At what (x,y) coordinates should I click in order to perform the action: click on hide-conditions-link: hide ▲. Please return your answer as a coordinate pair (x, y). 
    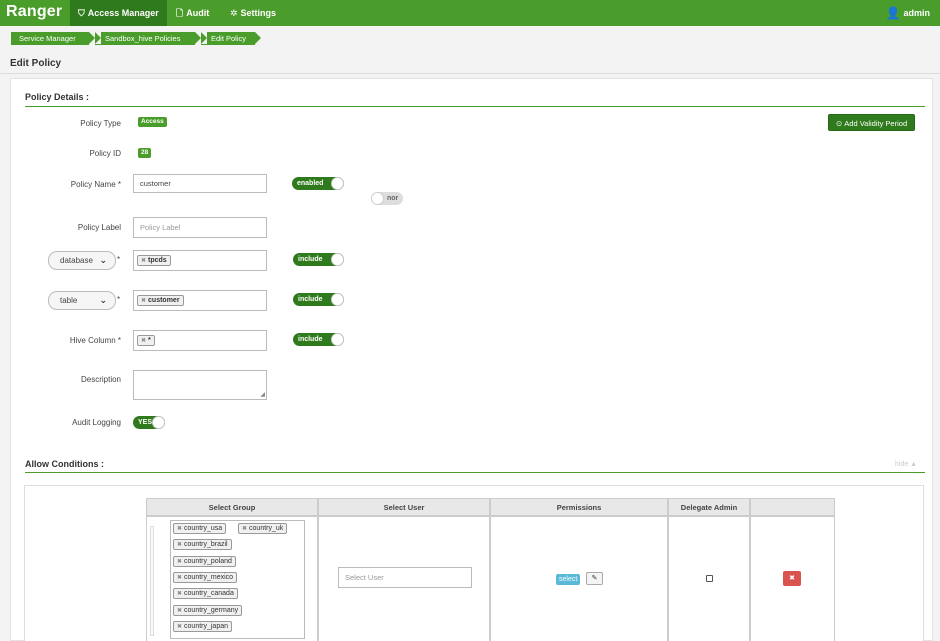
    Looking at the image, I should click on (906, 464).